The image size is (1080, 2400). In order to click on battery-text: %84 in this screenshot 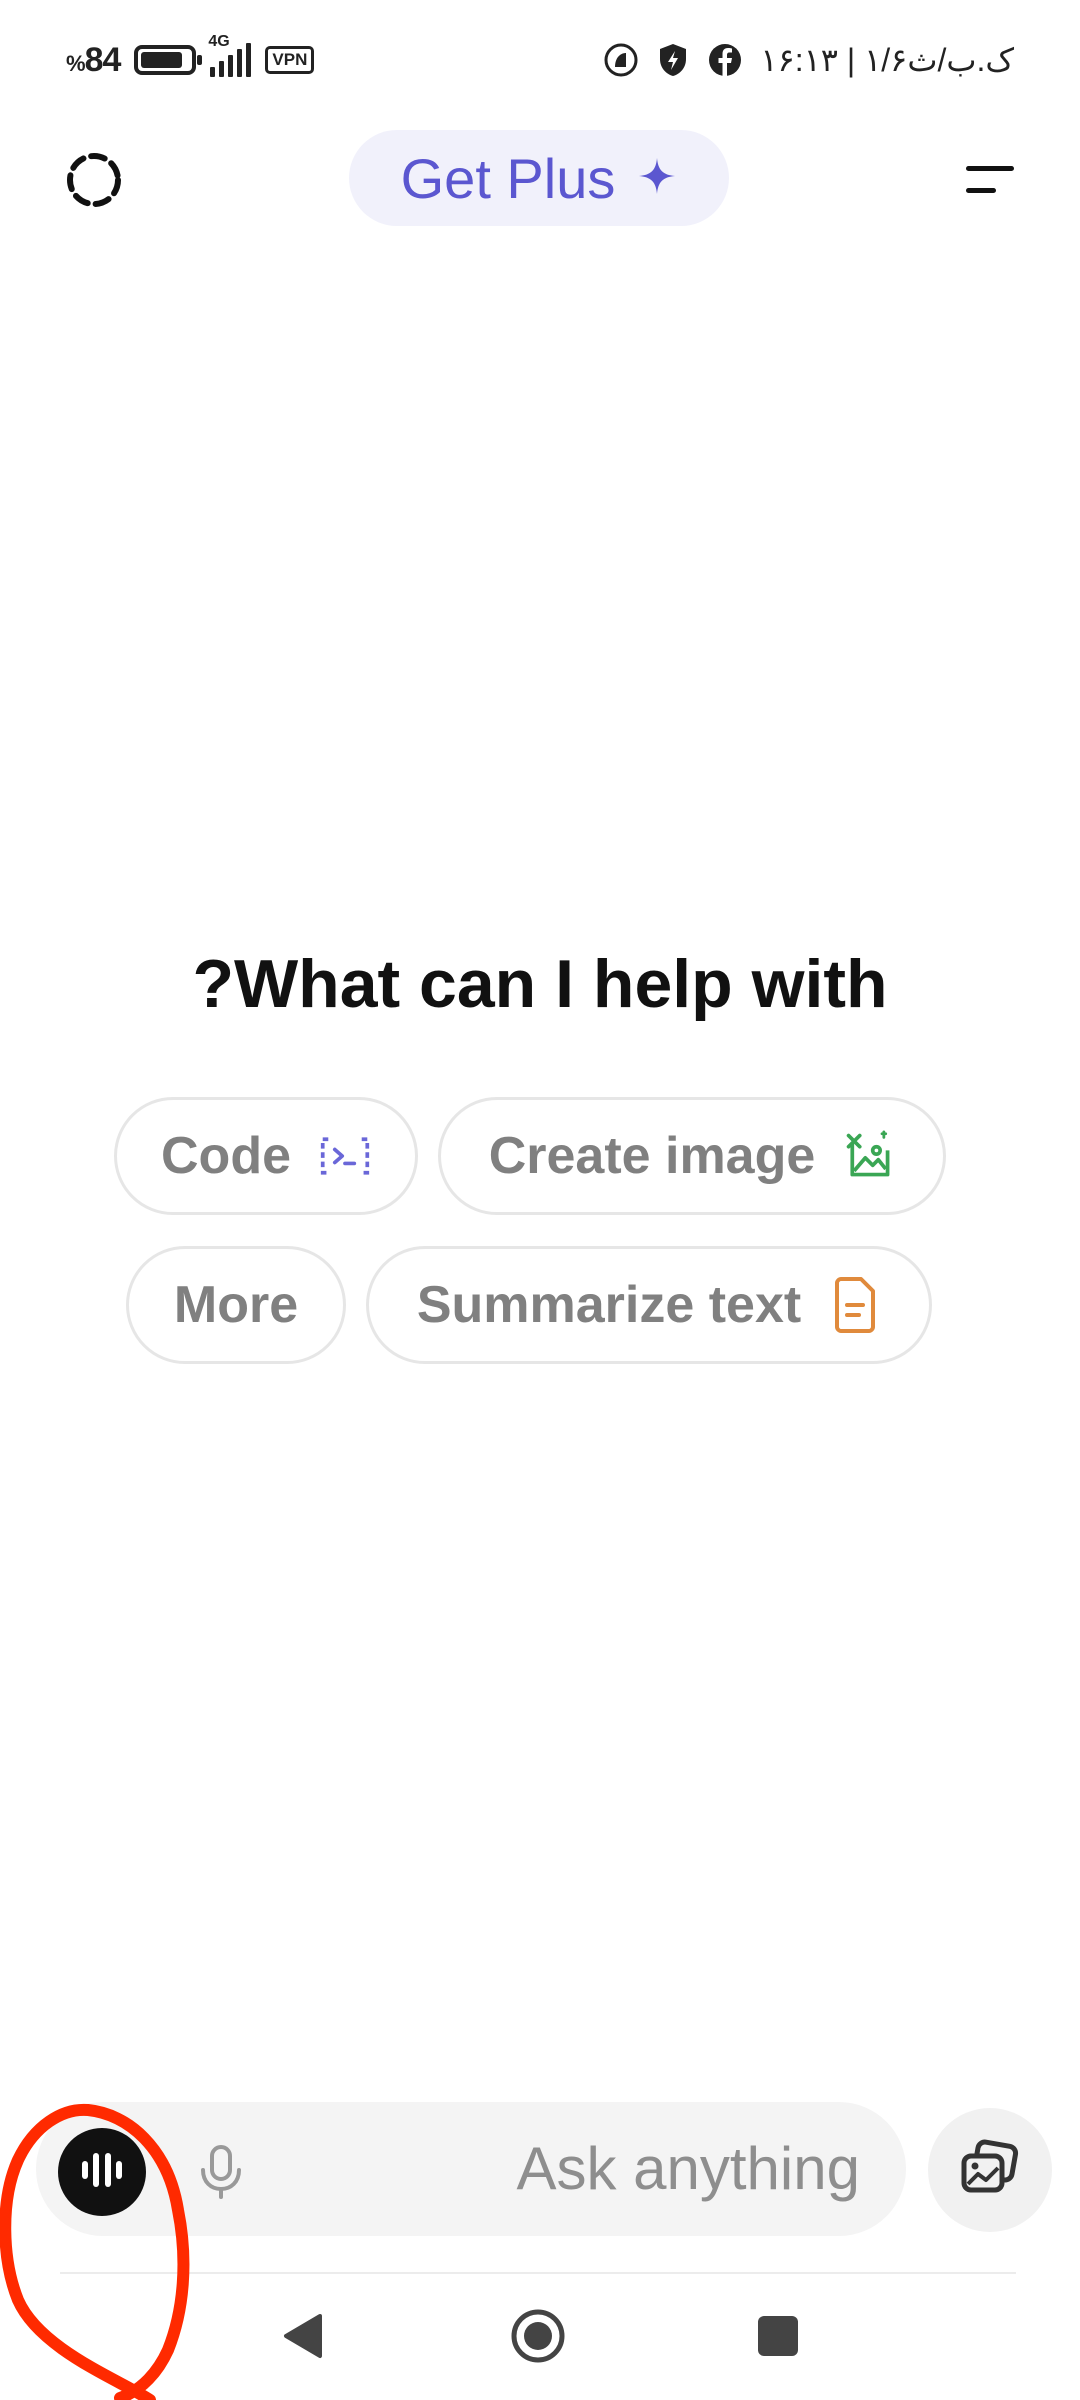, I will do `click(93, 59)`.